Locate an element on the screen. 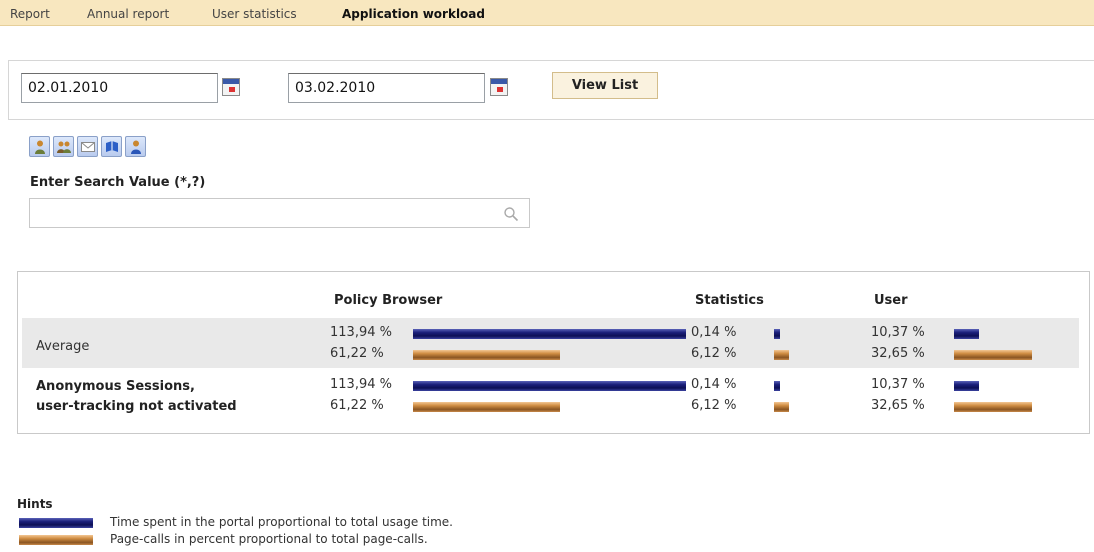 The image size is (1094, 552). person-icon is located at coordinates (135, 146).